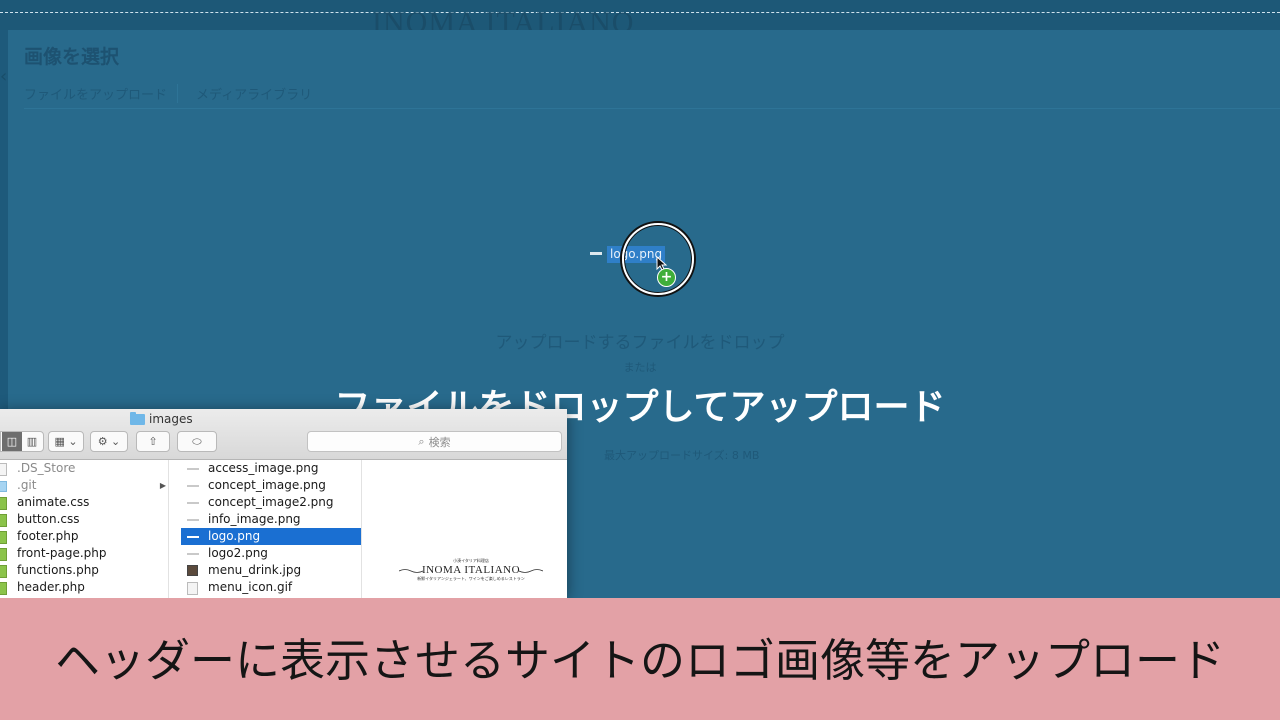 Image resolution: width=1280 pixels, height=720 pixels. What do you see at coordinates (101, 93) in the screenshot?
I see `tab-upload-files: ファイルをアップロード` at bounding box center [101, 93].